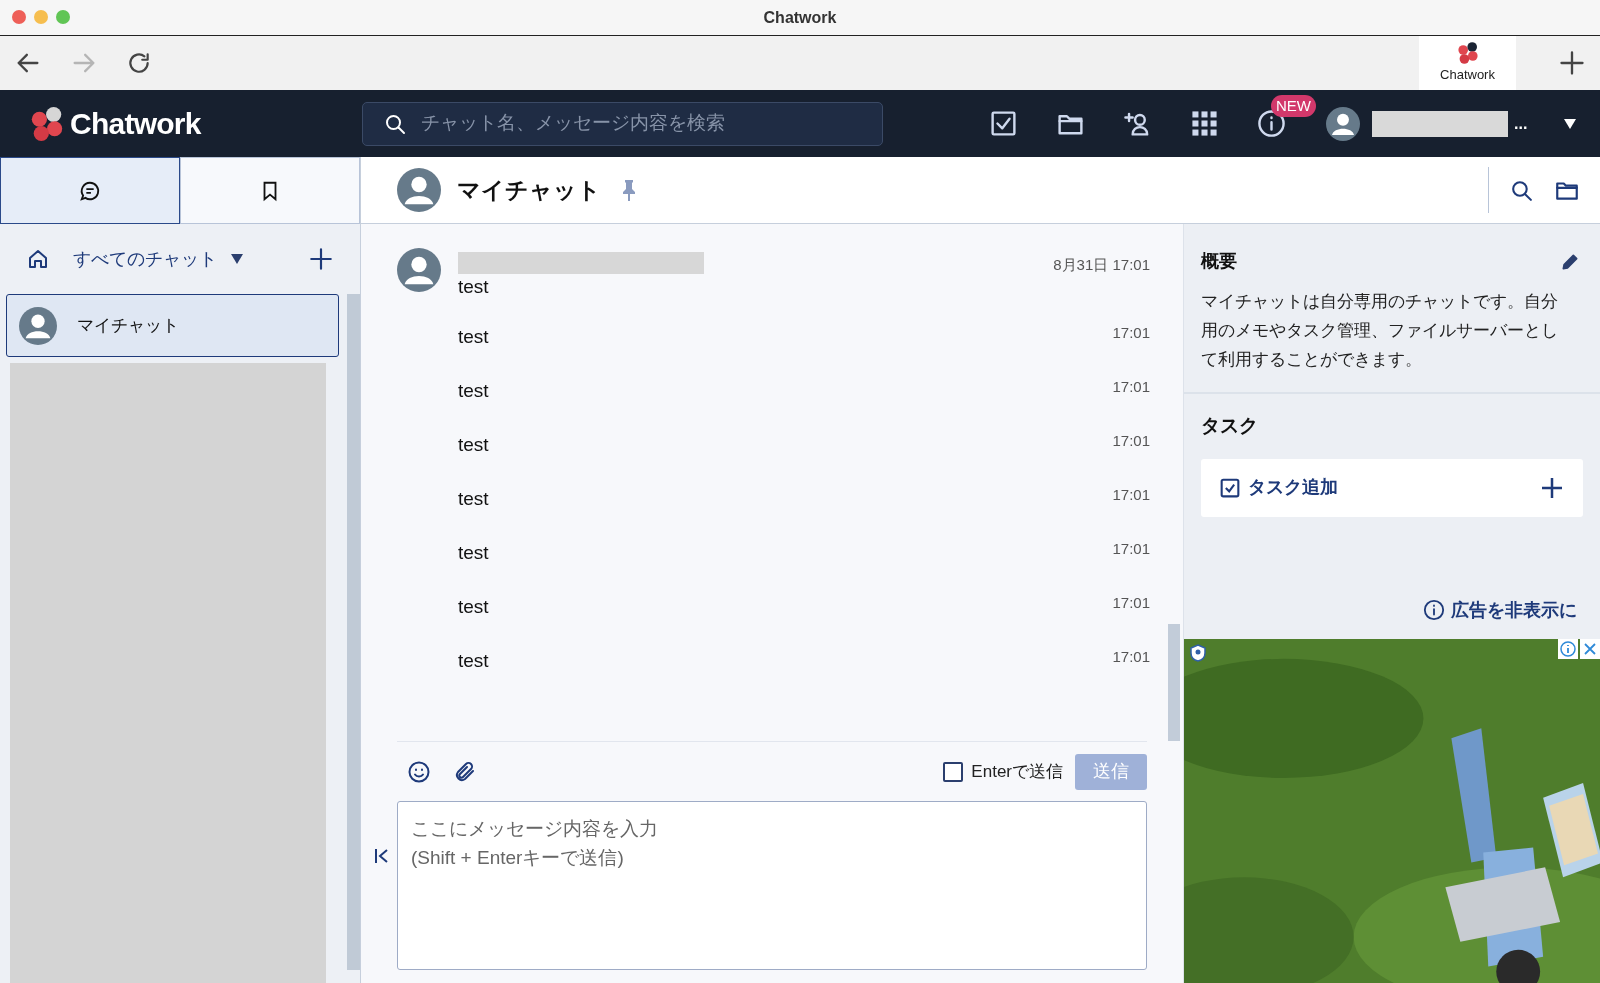 This screenshot has width=1600, height=983. What do you see at coordinates (172, 325) in the screenshot?
I see `room-item: マイチャット` at bounding box center [172, 325].